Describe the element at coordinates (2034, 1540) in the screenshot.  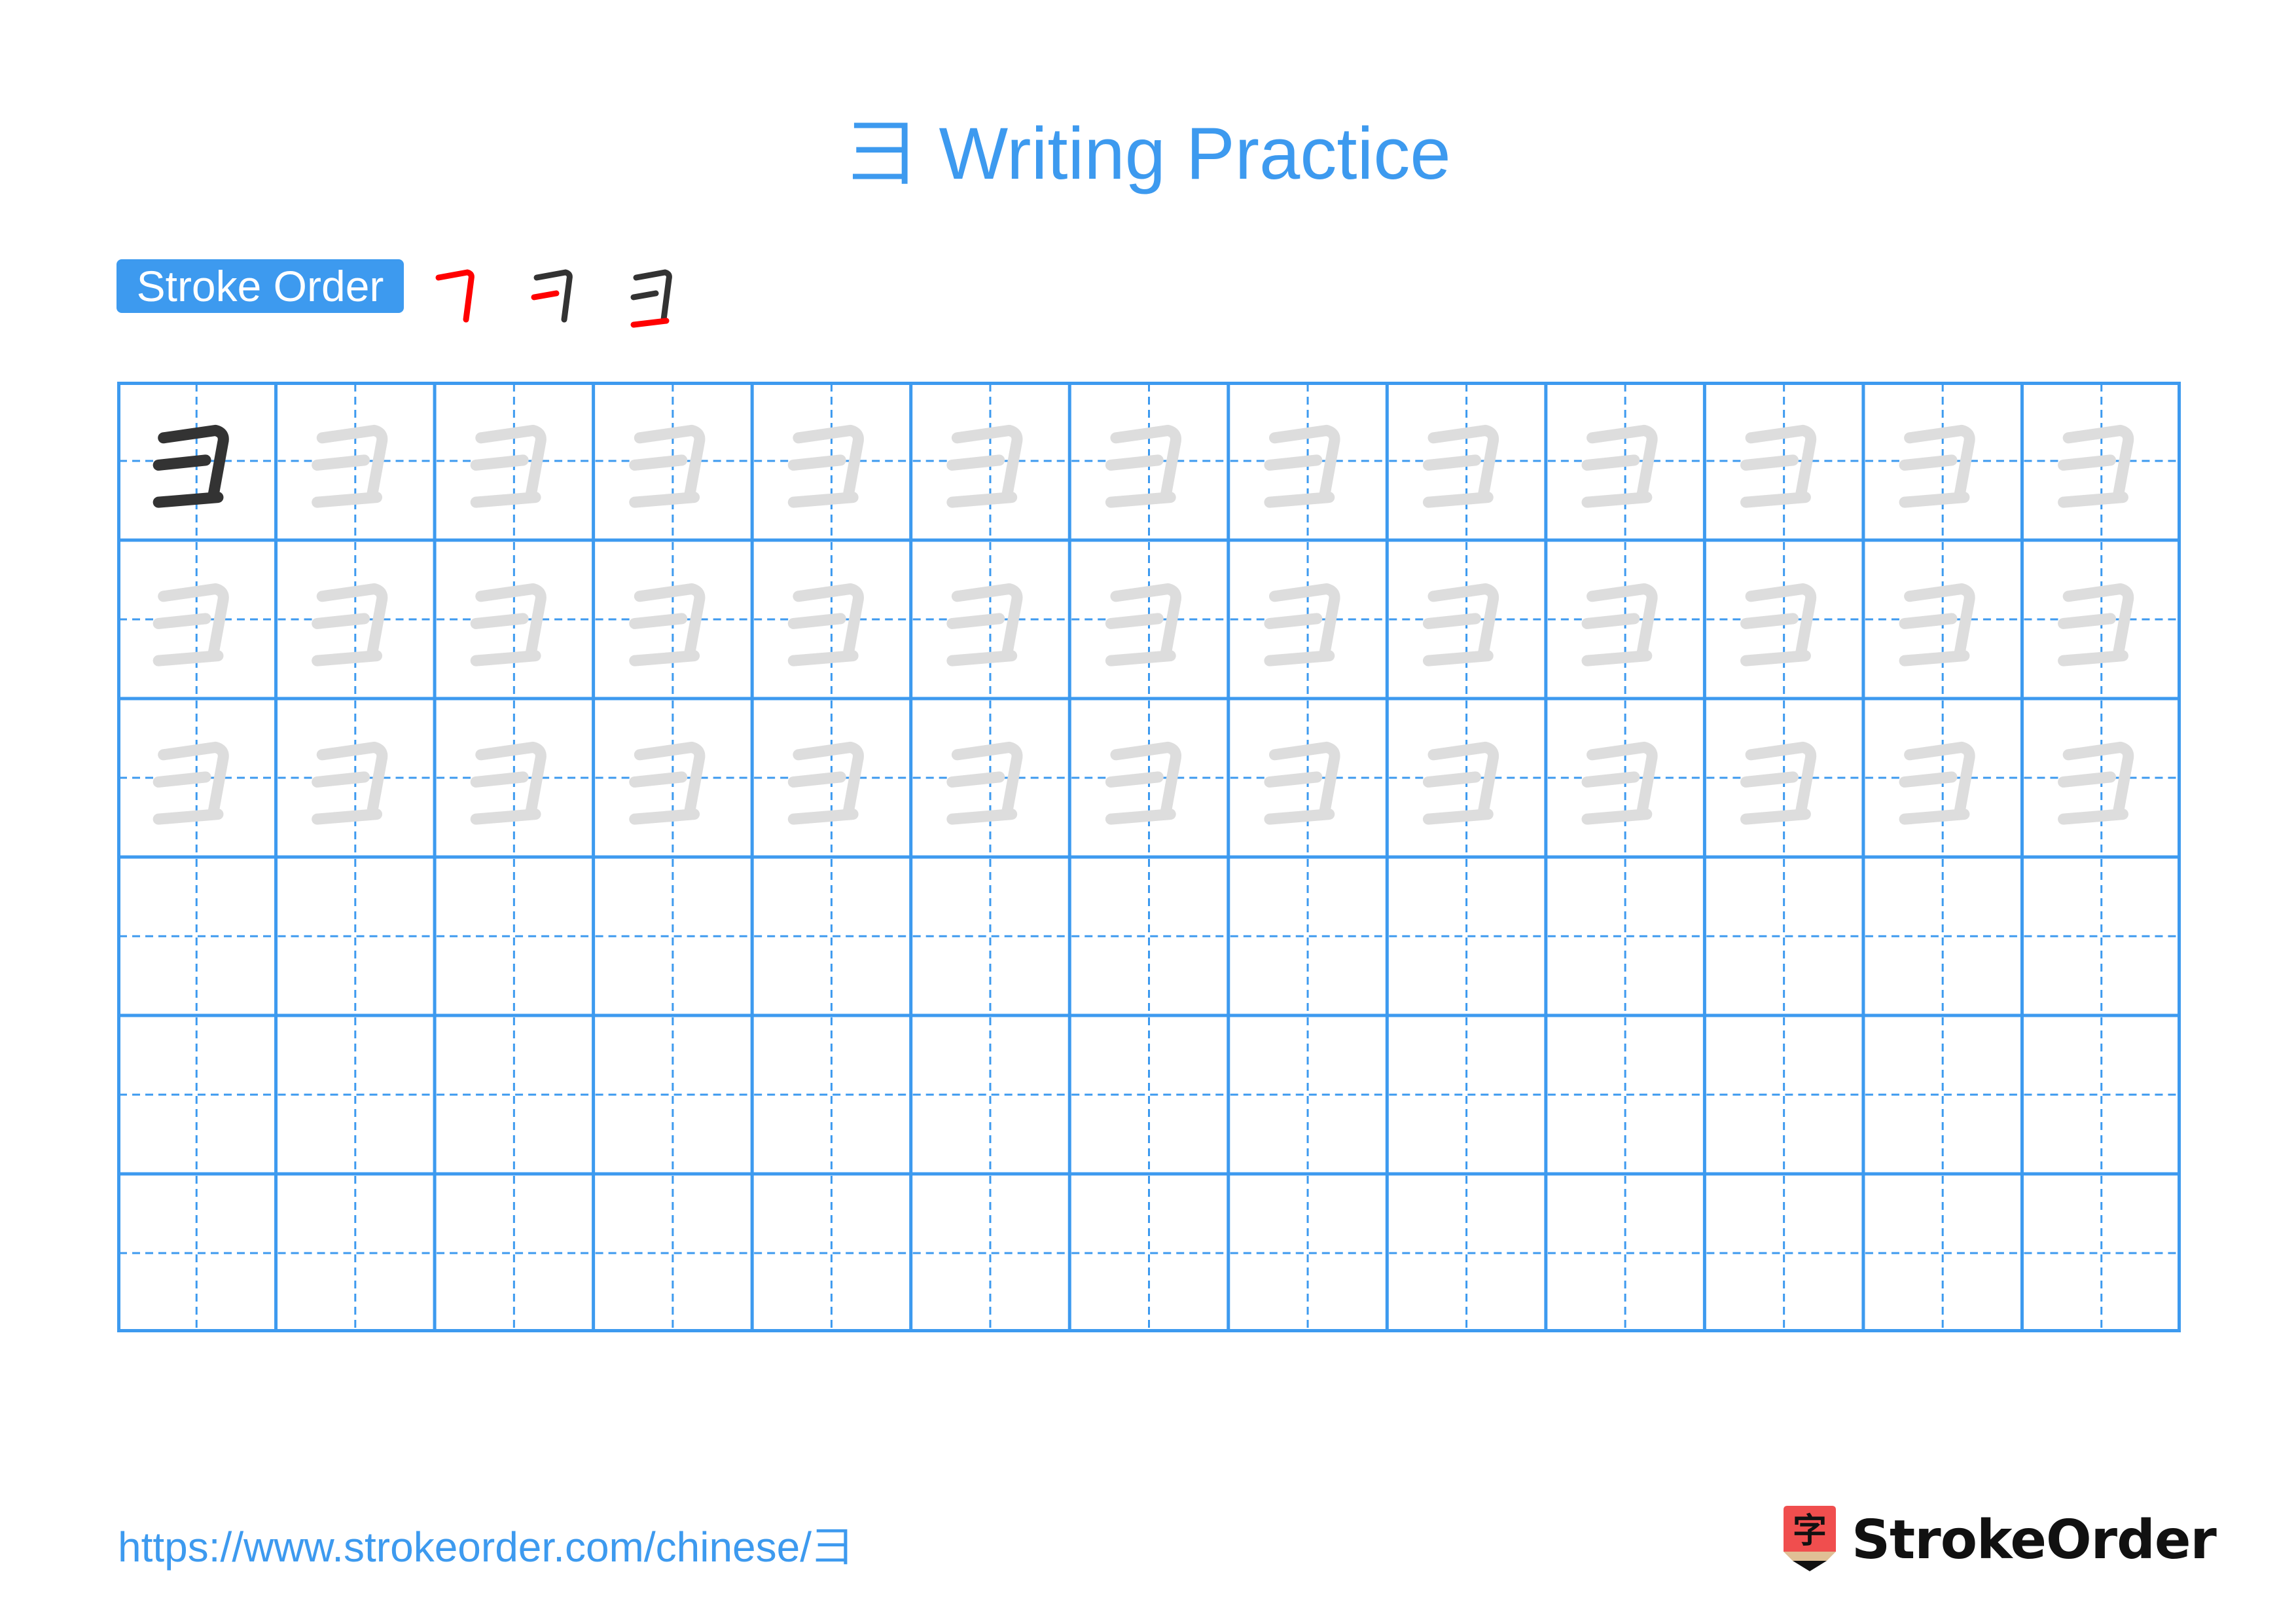
I see `brand-name: StrokeOrder` at that location.